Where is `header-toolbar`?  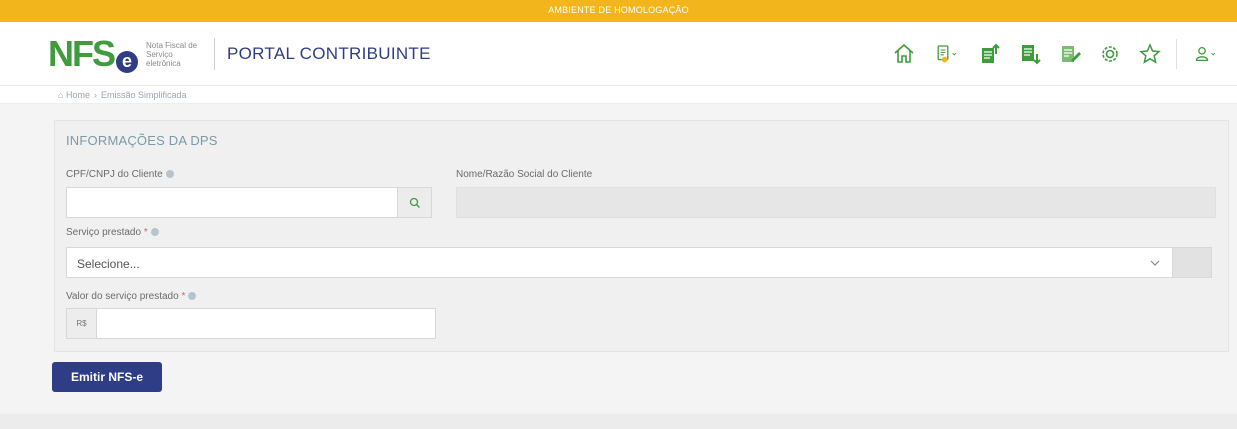 header-toolbar is located at coordinates (1050, 54).